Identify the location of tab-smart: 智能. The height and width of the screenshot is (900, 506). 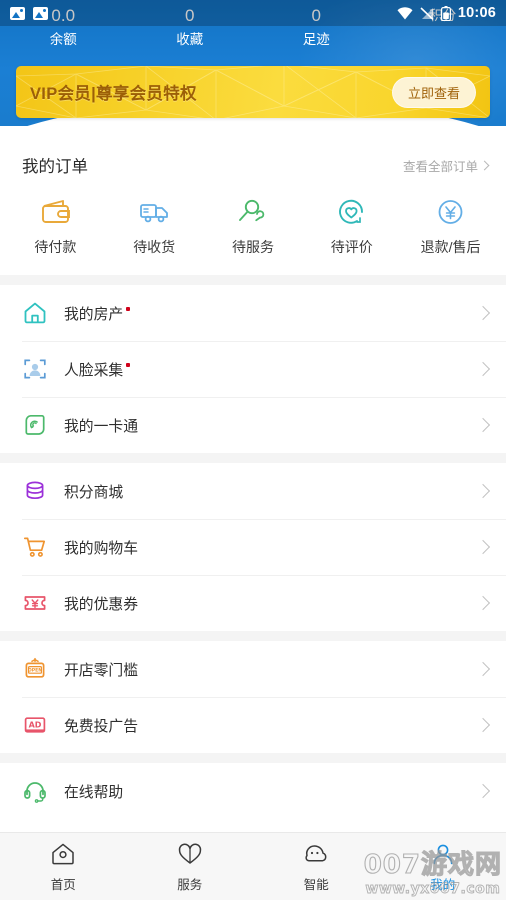
(316, 867).